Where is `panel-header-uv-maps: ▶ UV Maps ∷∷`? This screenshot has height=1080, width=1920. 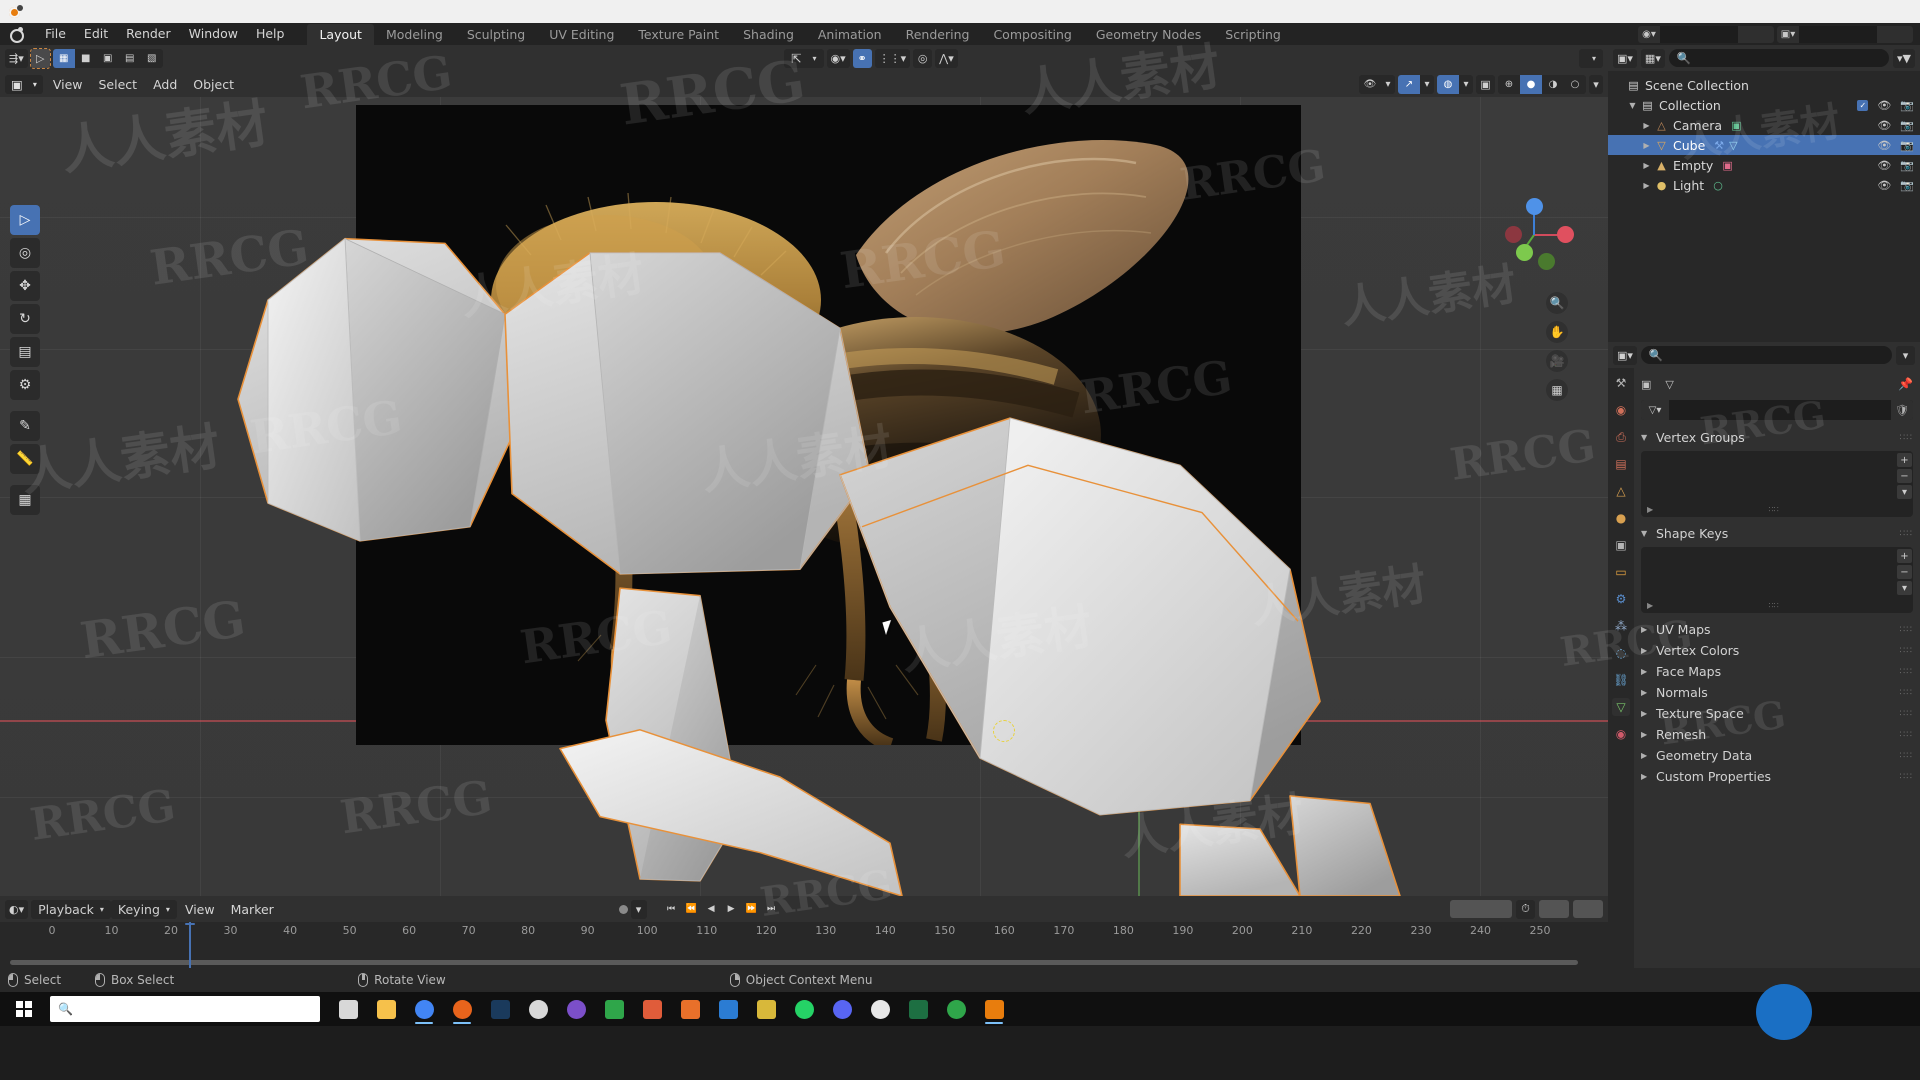 panel-header-uv-maps: ▶ UV Maps ∷∷ is located at coordinates (1777, 629).